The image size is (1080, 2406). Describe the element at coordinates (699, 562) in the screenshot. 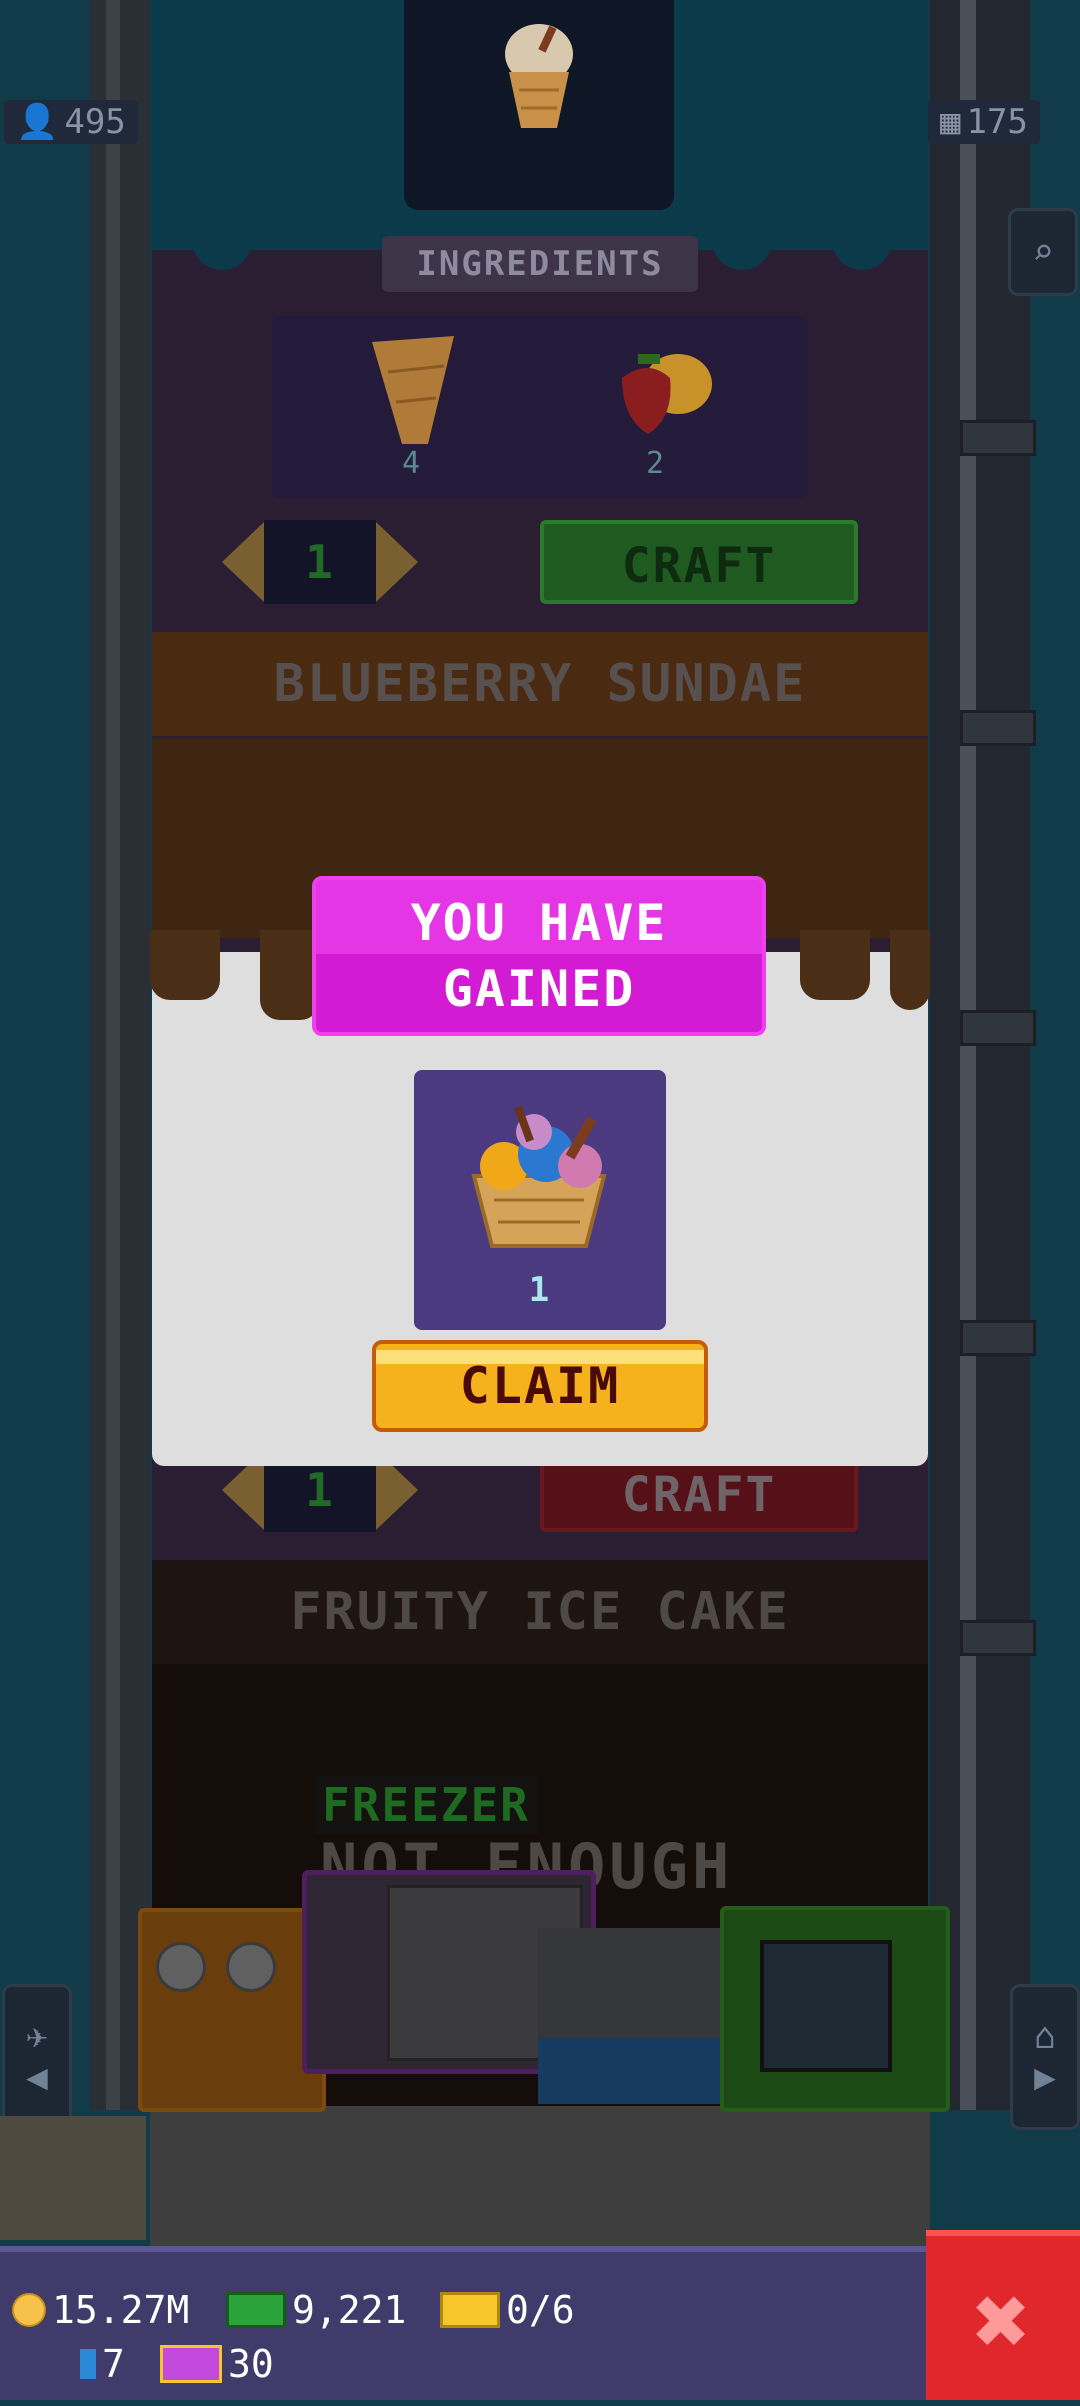

I see `craft-button: CRAFT` at that location.